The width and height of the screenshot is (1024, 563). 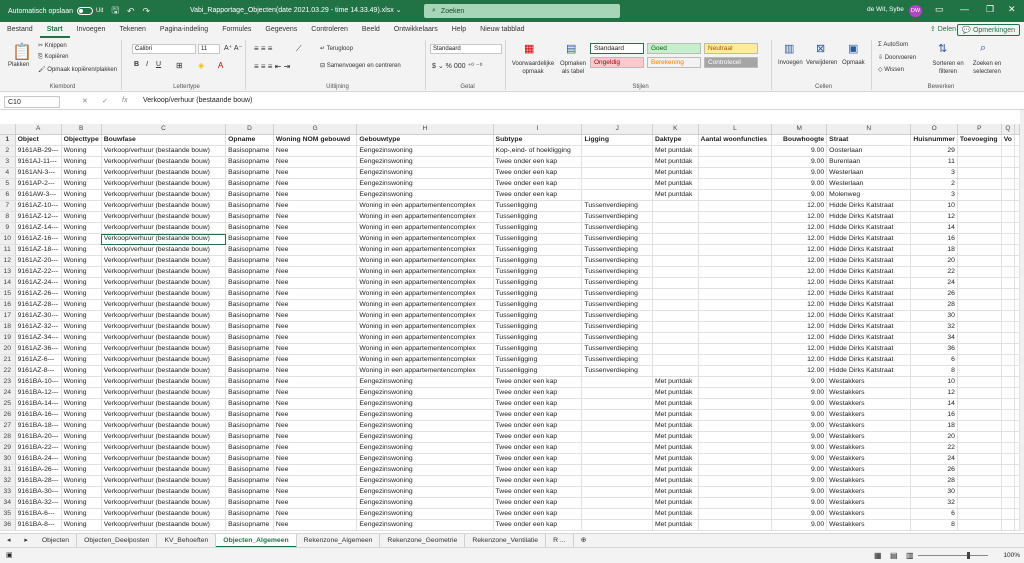 I want to click on row-header: 12, so click(x=8, y=261).